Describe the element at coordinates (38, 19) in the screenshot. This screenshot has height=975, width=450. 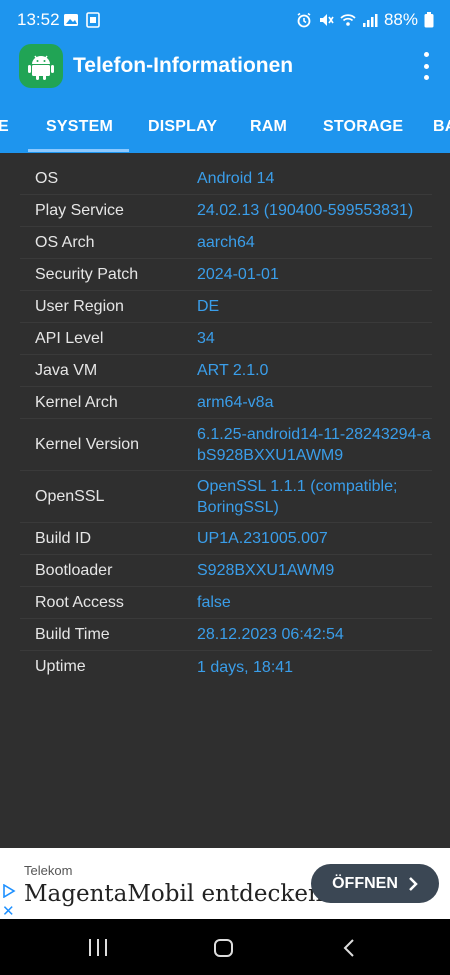
I see `status-time: 13:52` at that location.